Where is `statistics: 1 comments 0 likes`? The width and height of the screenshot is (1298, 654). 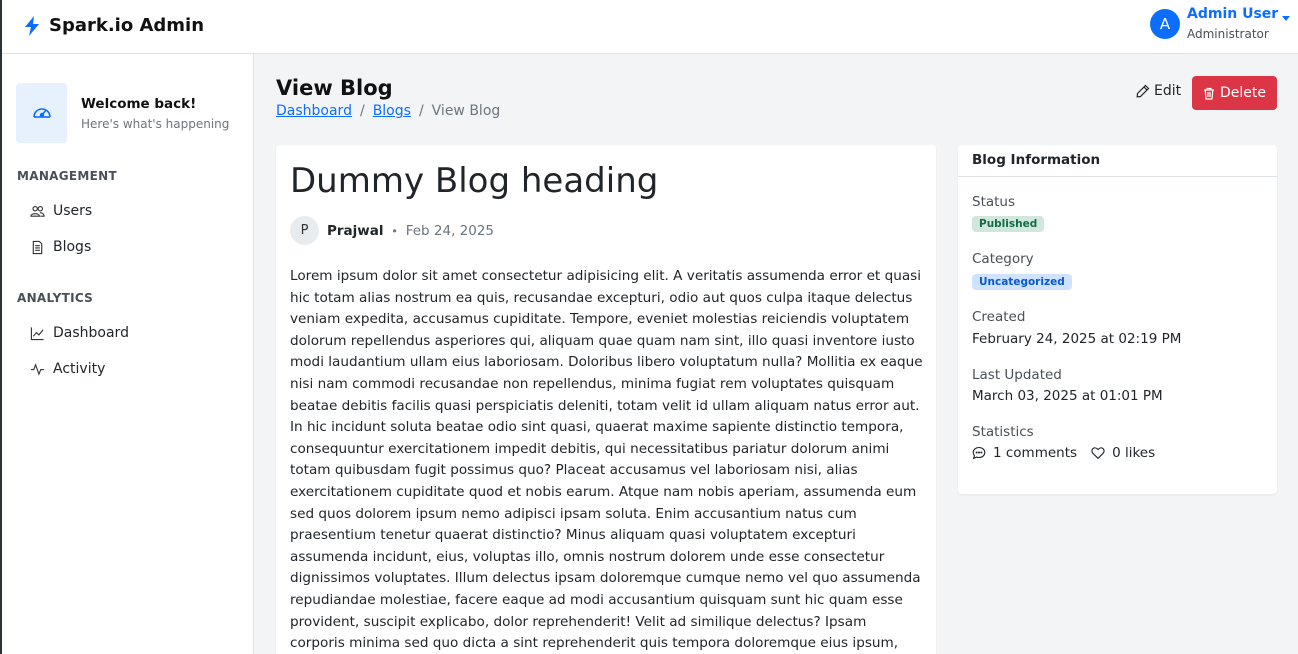
statistics: 1 comments 0 likes is located at coordinates (1070, 453).